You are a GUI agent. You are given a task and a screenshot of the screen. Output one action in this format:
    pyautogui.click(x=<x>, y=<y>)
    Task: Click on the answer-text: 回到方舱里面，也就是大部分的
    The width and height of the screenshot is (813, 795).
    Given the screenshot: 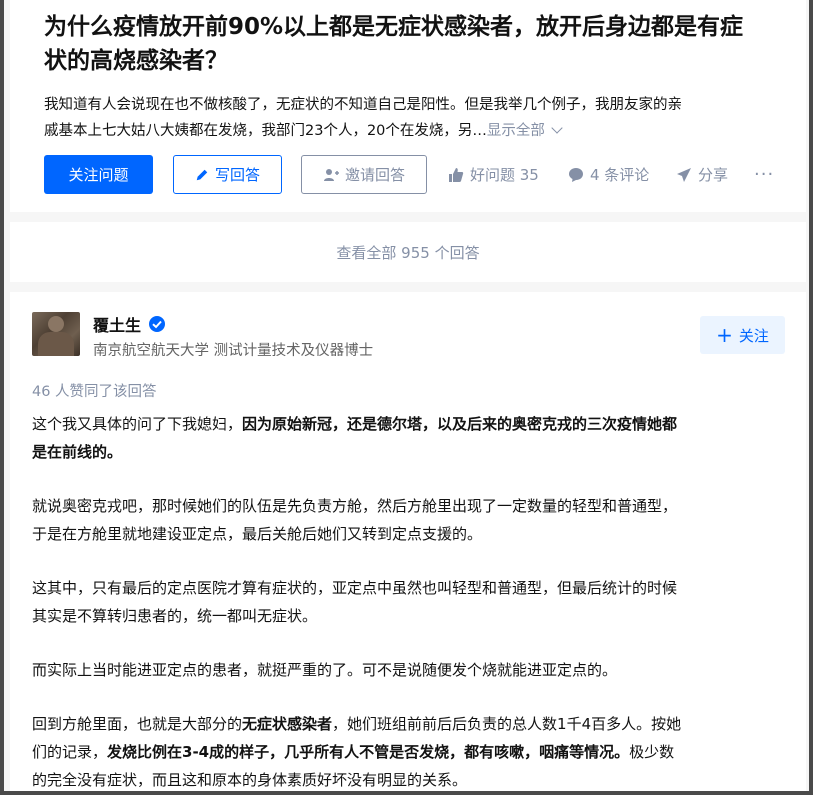 What is the action you would take?
    pyautogui.click(x=137, y=724)
    